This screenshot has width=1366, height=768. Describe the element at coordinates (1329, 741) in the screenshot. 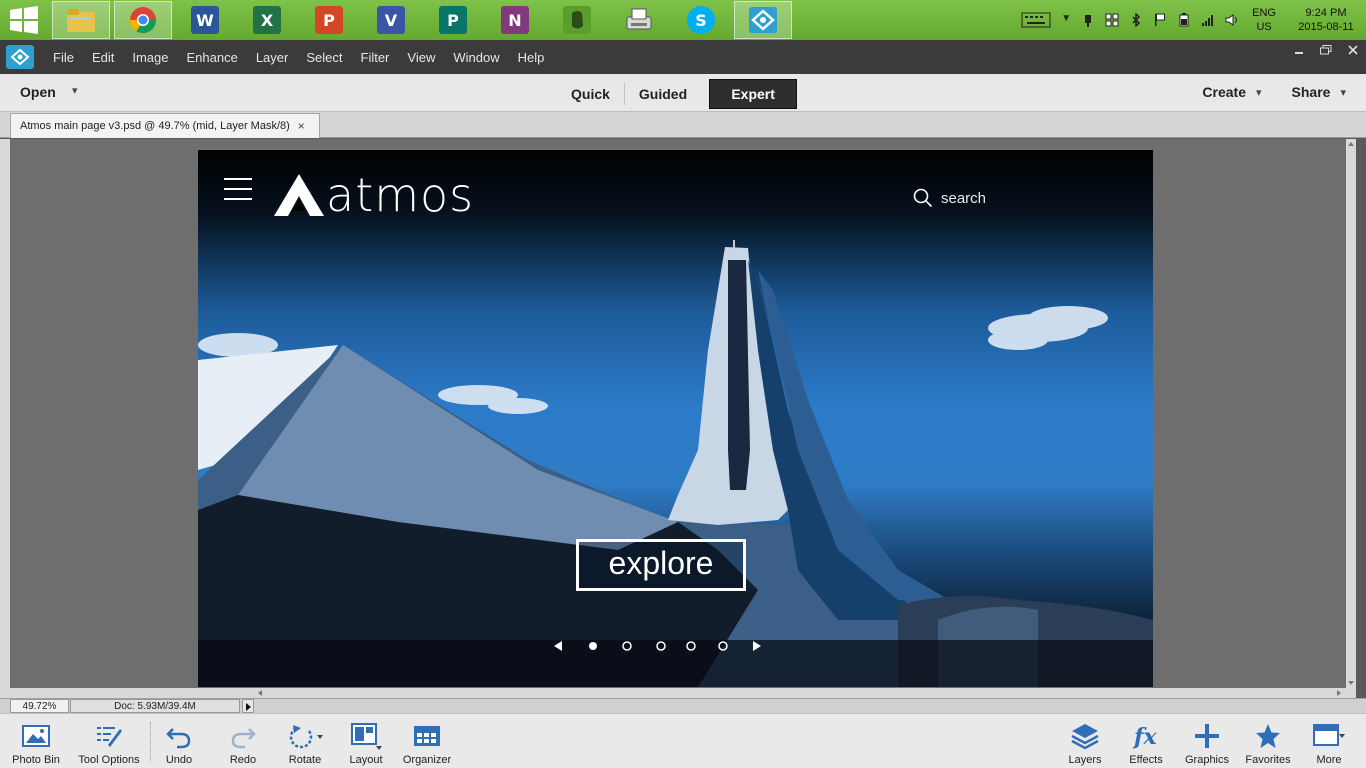

I see `more-button: More` at that location.